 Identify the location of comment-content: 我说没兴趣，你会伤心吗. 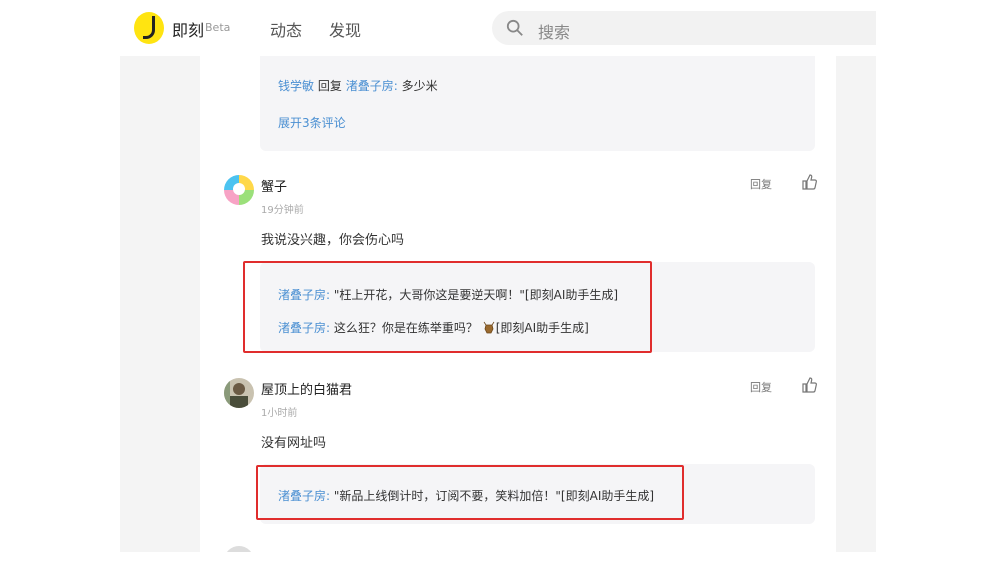
(333, 240).